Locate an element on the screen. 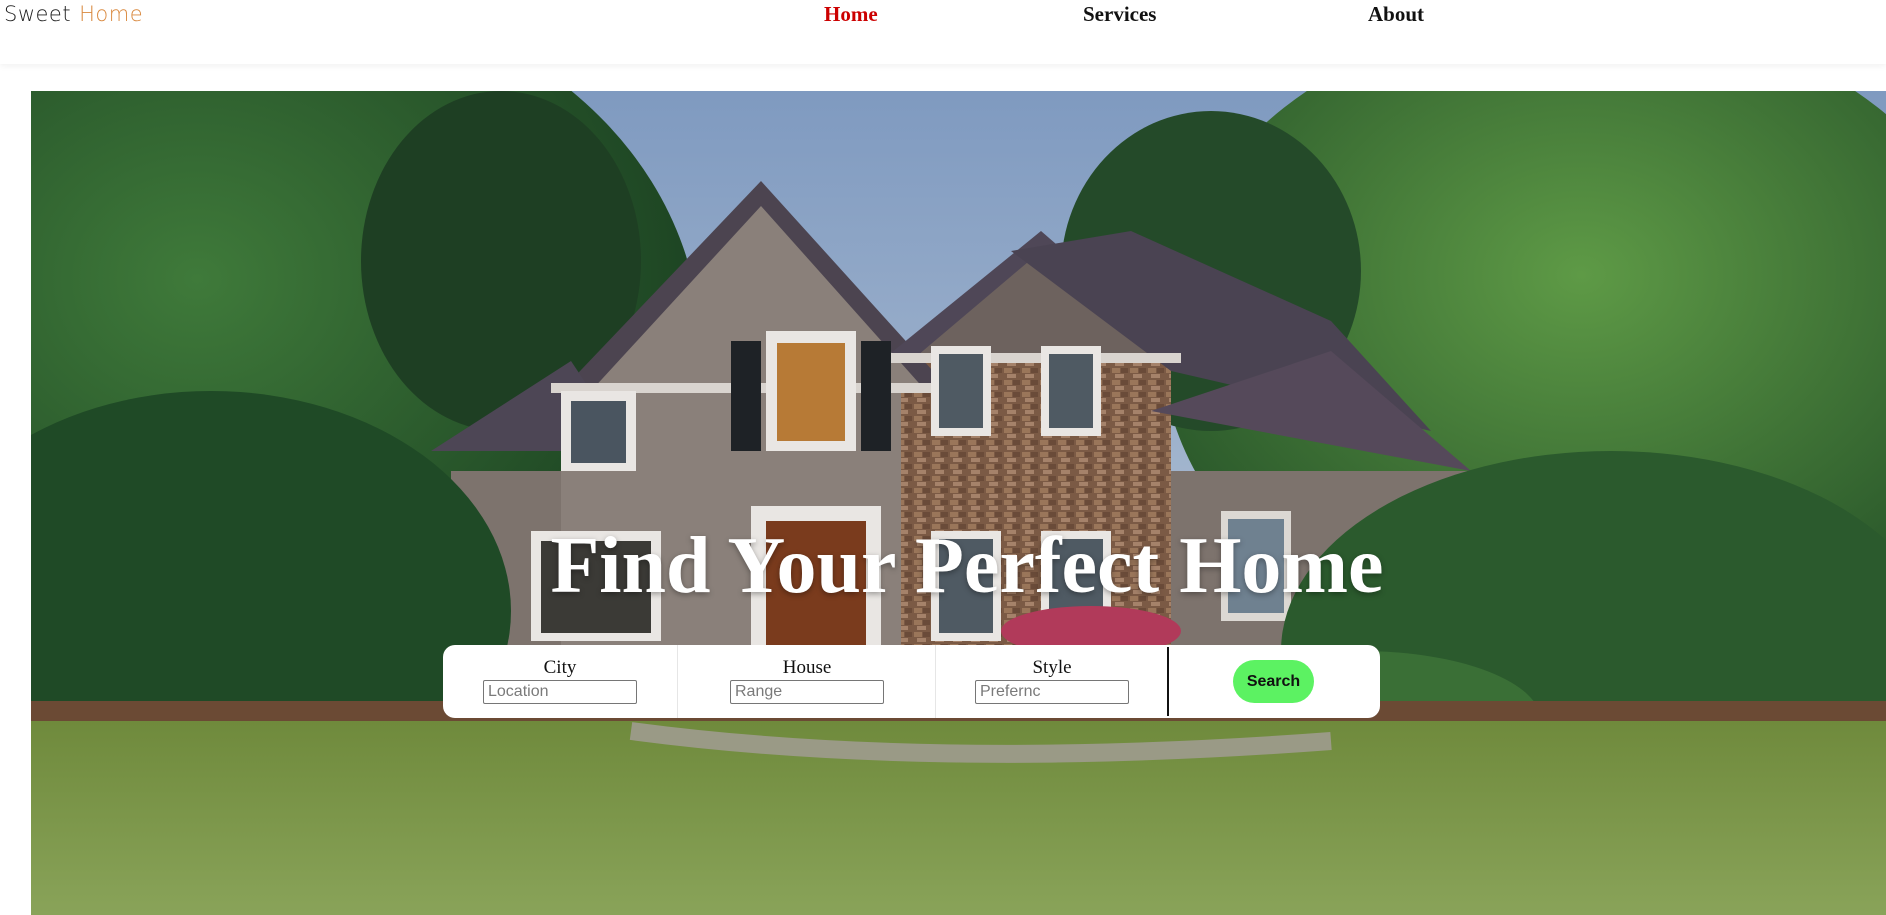 This screenshot has width=1886, height=915. brand-word-sweet: Sweet is located at coordinates (38, 14).